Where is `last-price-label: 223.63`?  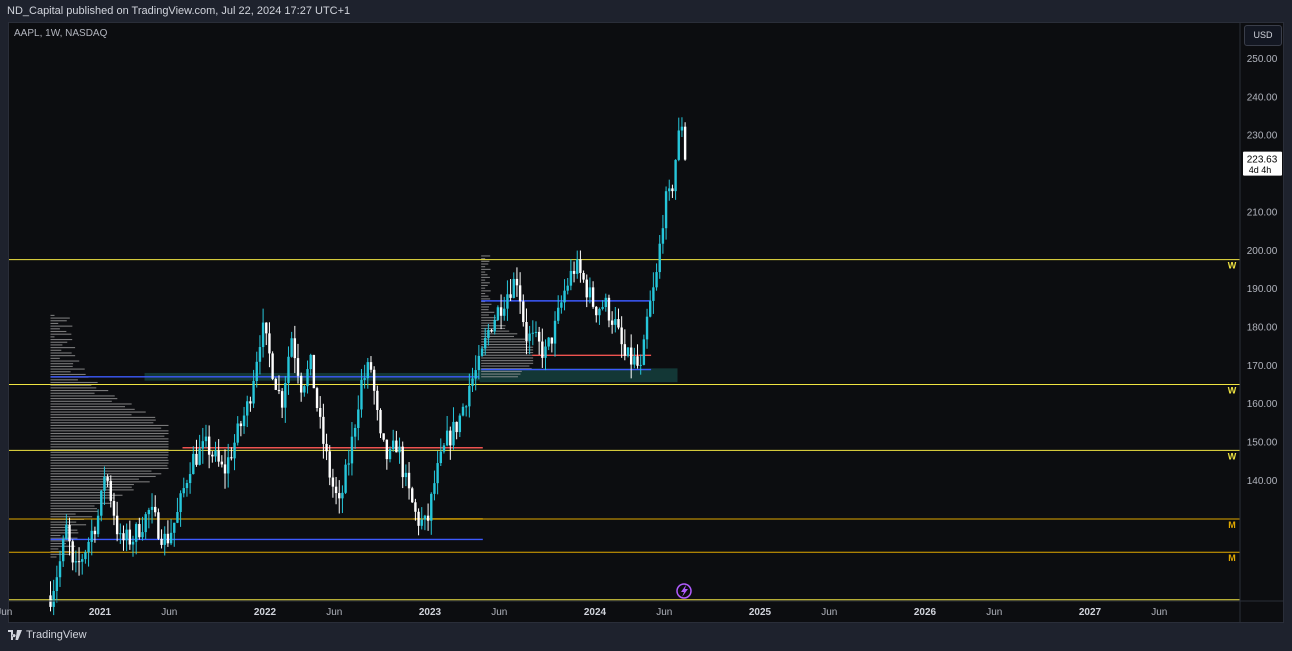
last-price-label: 223.63 is located at coordinates (1262, 160).